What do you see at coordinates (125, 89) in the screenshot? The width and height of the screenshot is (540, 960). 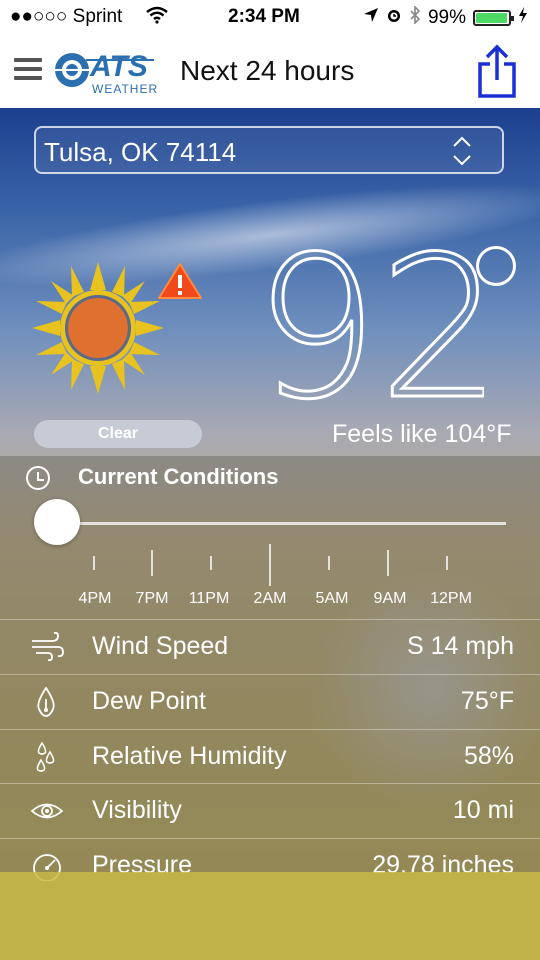 I see `logo-subtext: WEATHER` at bounding box center [125, 89].